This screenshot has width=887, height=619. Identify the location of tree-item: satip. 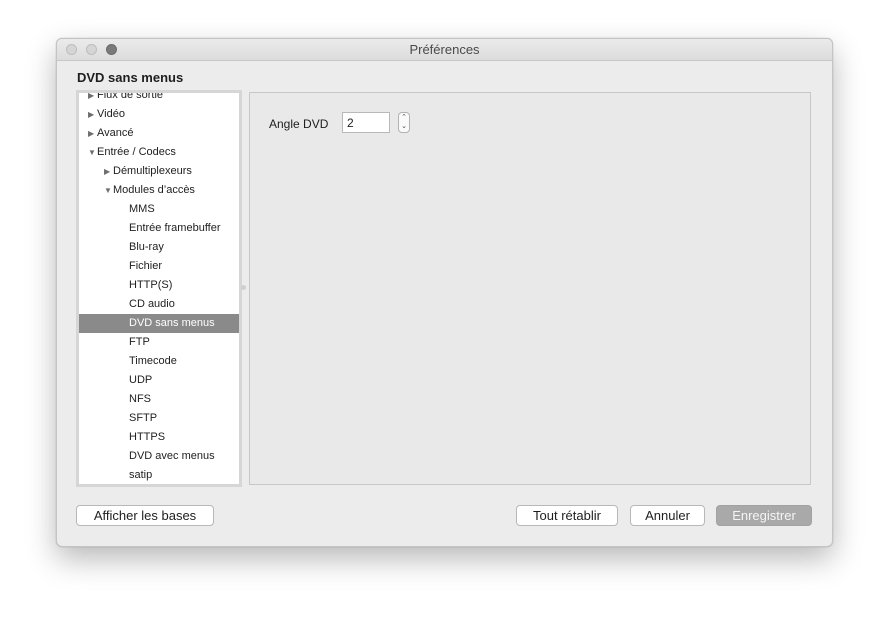
(159, 475).